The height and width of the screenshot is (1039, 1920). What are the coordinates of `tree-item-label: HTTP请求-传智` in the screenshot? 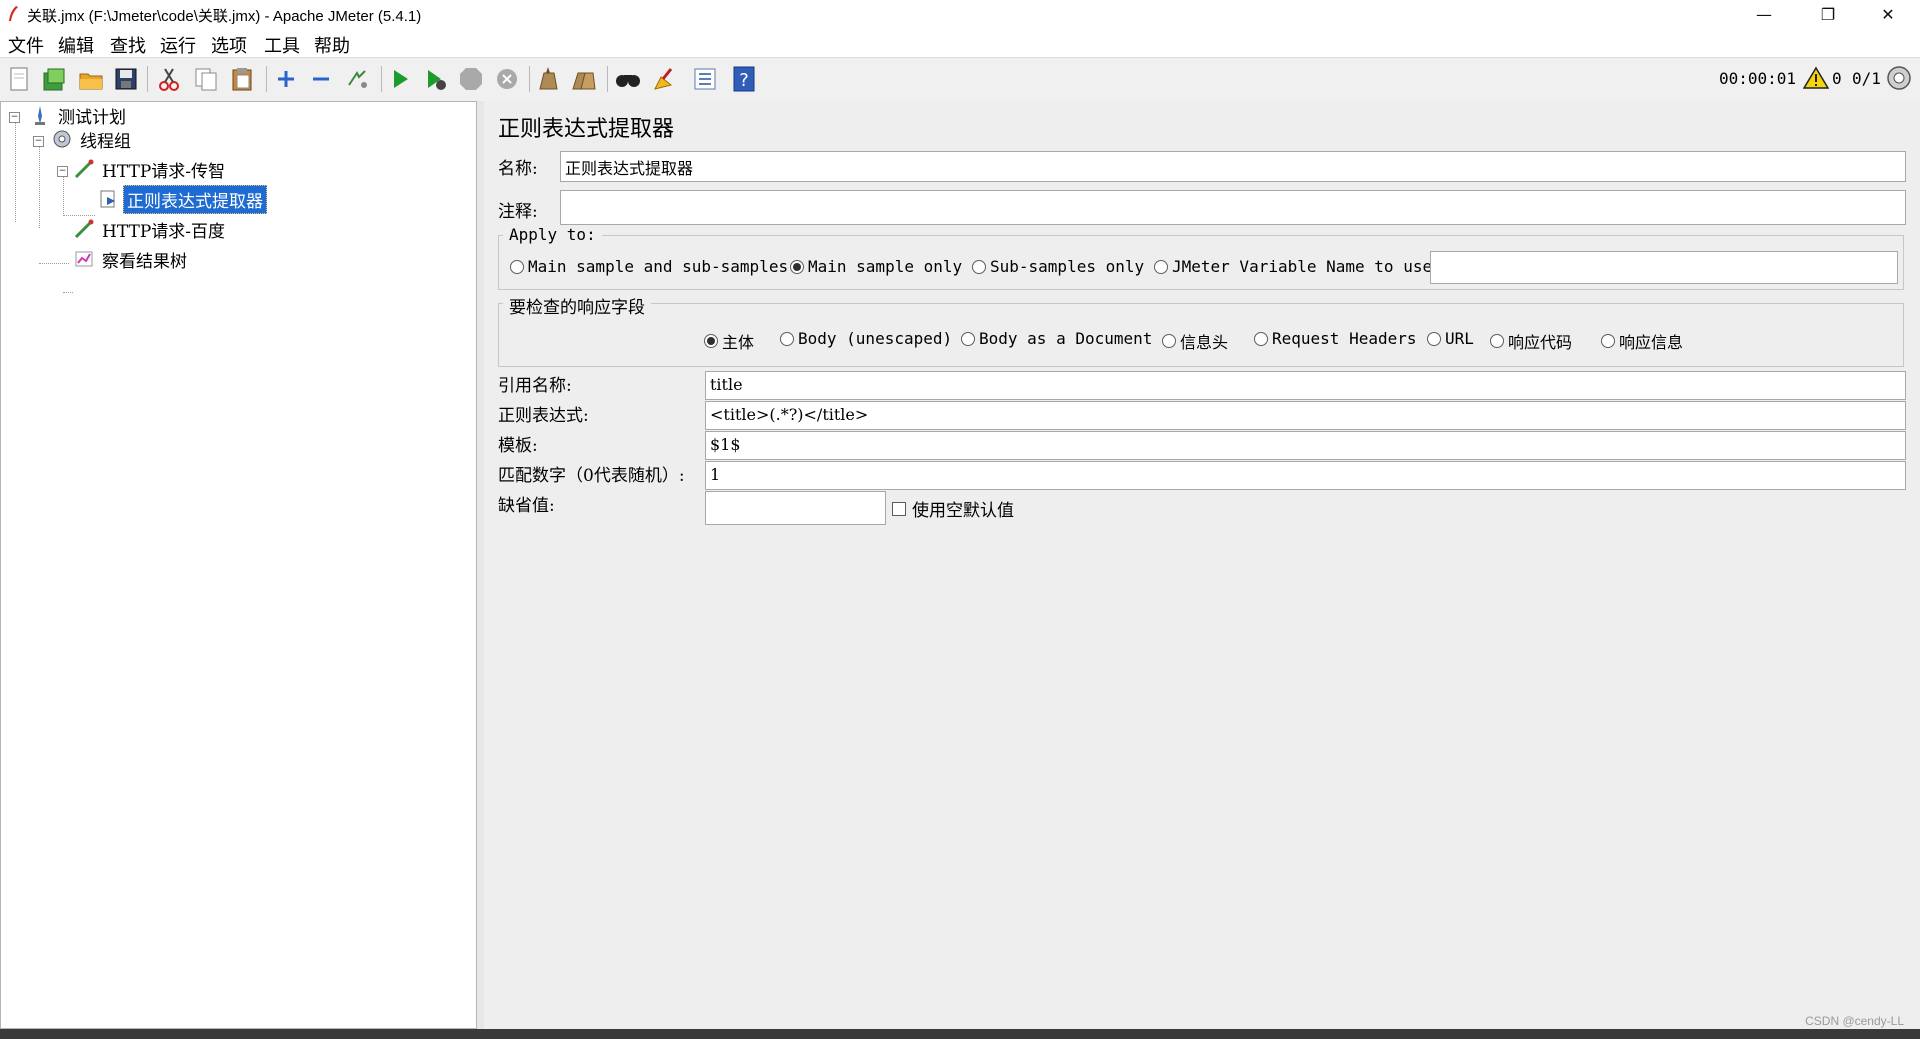 It's located at (164, 171).